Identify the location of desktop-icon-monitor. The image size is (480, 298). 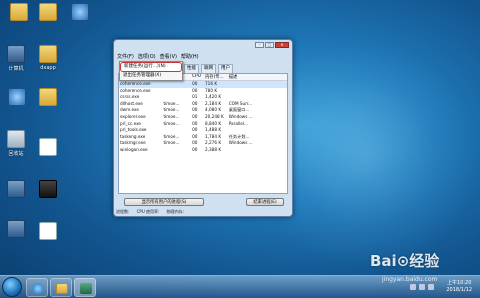
(48, 190).